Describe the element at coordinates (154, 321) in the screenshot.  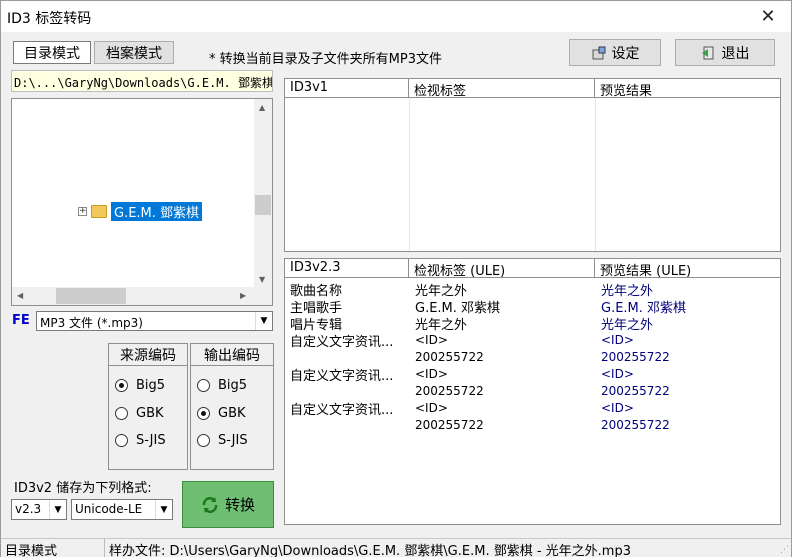
I see `file-filter-select: MP3 文件 (*.mp3) ▼` at that location.